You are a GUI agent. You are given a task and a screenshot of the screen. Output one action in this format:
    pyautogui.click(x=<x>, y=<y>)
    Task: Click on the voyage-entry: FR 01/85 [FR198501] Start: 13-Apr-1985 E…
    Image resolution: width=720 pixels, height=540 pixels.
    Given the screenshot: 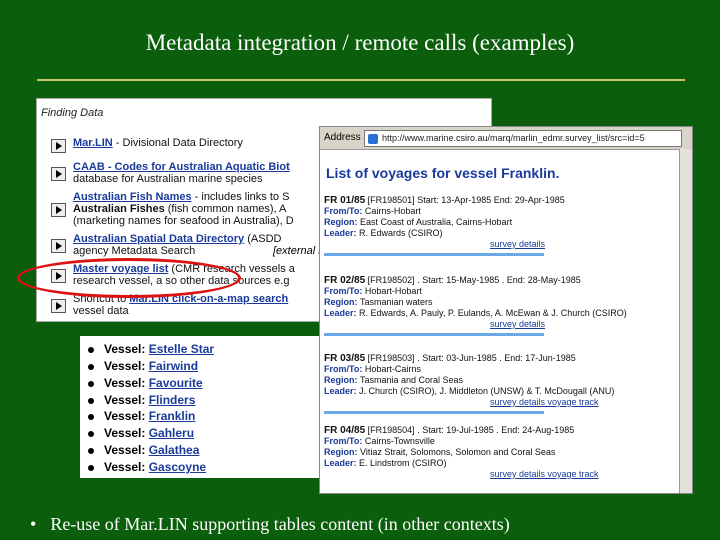 What is the action you would take?
    pyautogui.click(x=504, y=225)
    